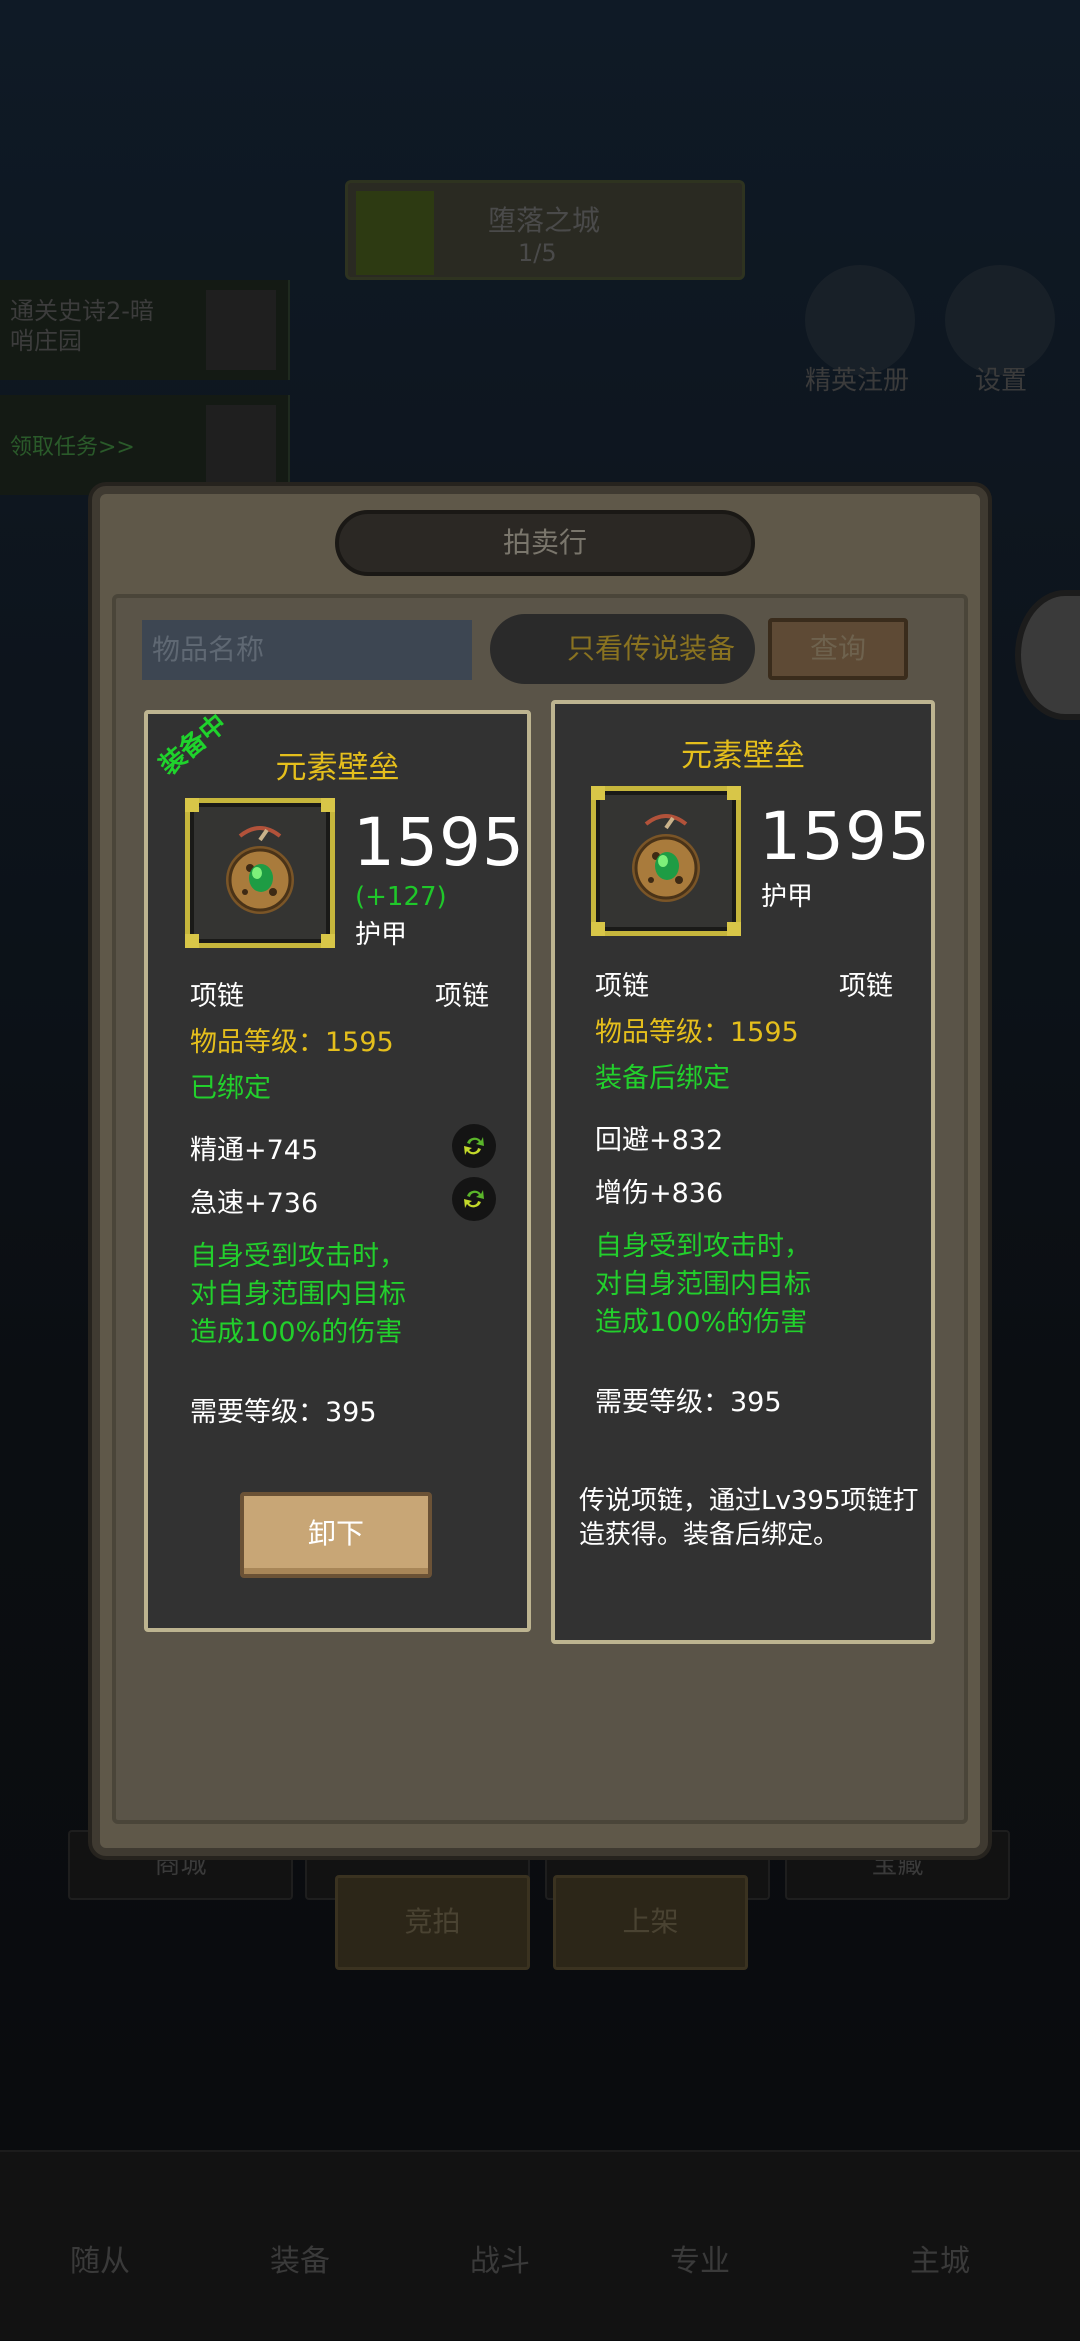 The height and width of the screenshot is (2341, 1080). What do you see at coordinates (82, 326) in the screenshot?
I see `quest-text: 通关史诗2-暗 哨庄园` at bounding box center [82, 326].